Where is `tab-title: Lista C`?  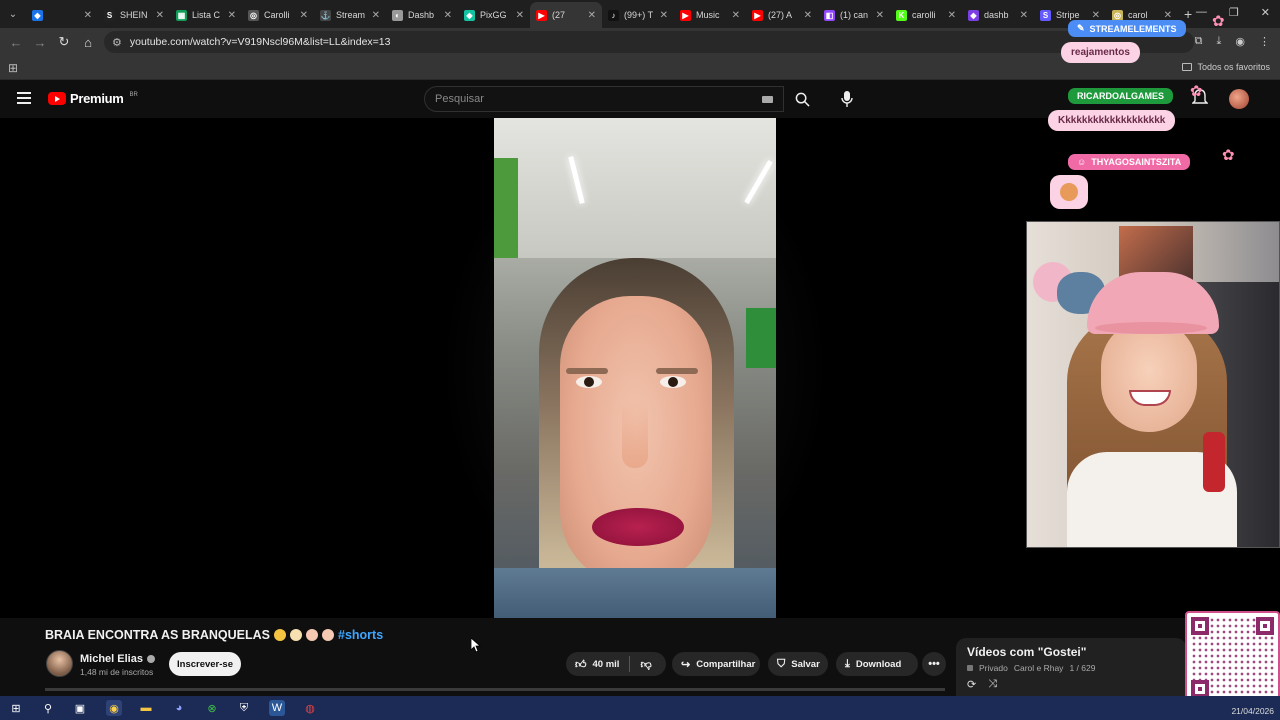 tab-title: Lista C is located at coordinates (206, 15).